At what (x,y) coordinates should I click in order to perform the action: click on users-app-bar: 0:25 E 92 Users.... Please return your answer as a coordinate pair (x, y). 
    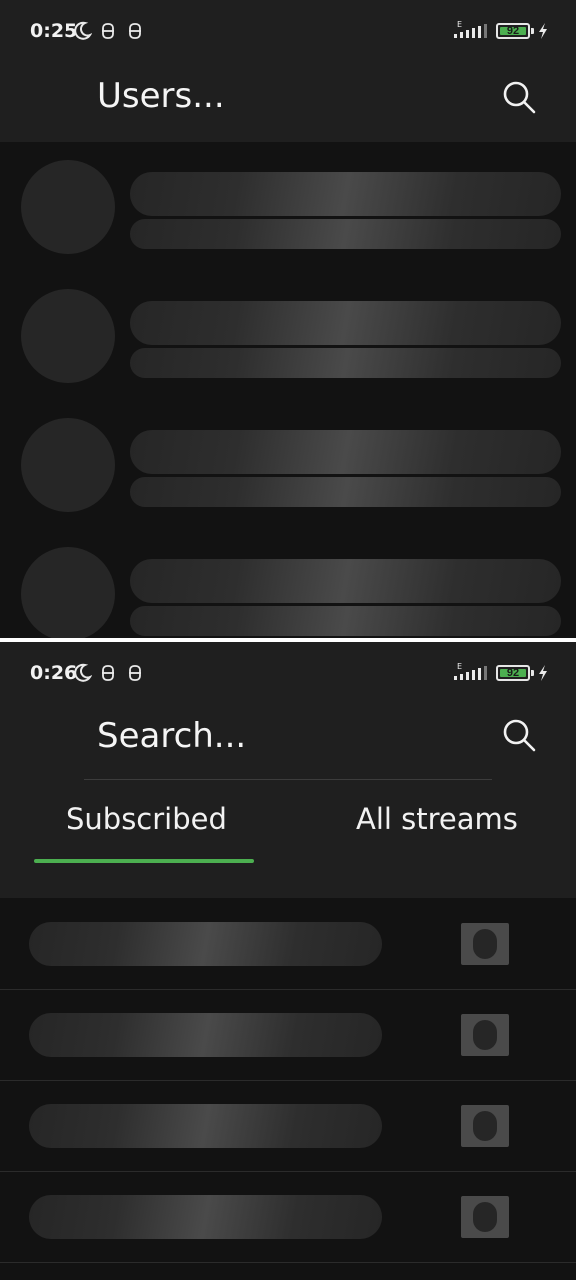
    Looking at the image, I should click on (288, 71).